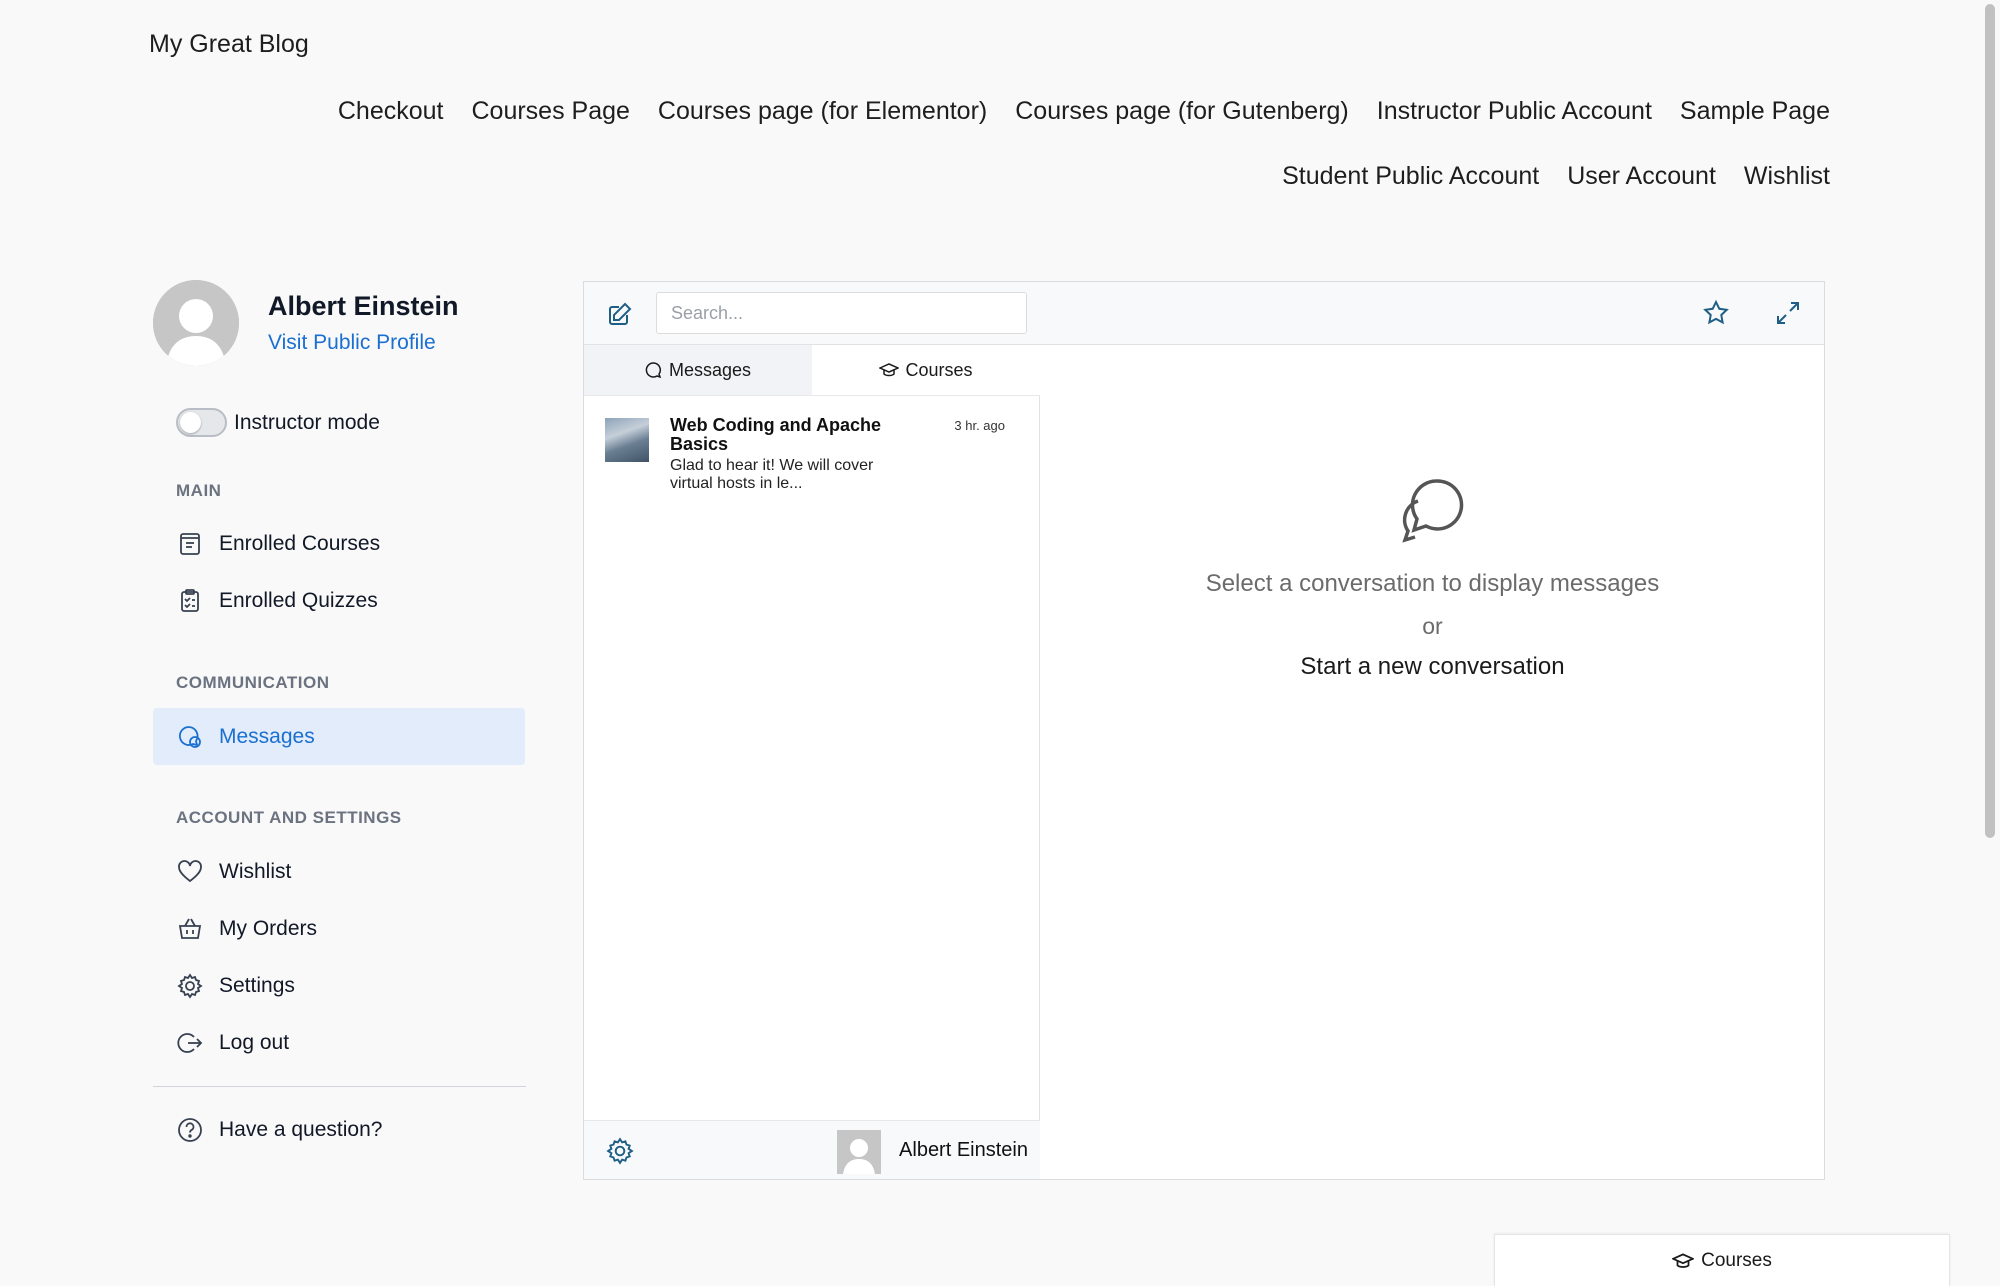 The height and width of the screenshot is (1286, 2000). I want to click on logout-icon, so click(190, 1043).